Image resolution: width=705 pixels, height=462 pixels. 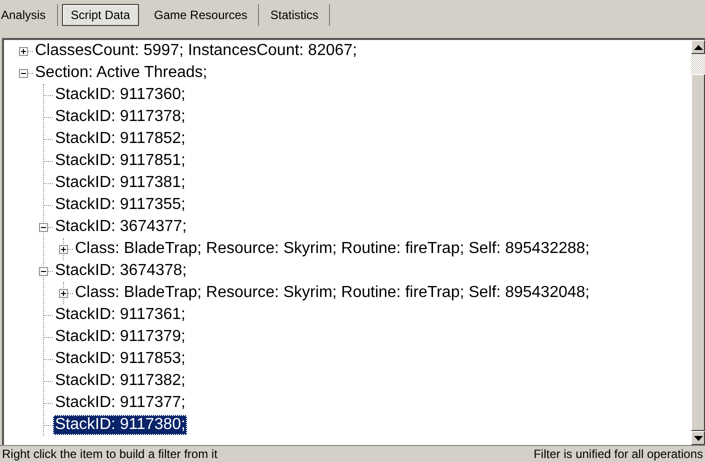 What do you see at coordinates (698, 252) in the screenshot?
I see `scroll-thumb` at bounding box center [698, 252].